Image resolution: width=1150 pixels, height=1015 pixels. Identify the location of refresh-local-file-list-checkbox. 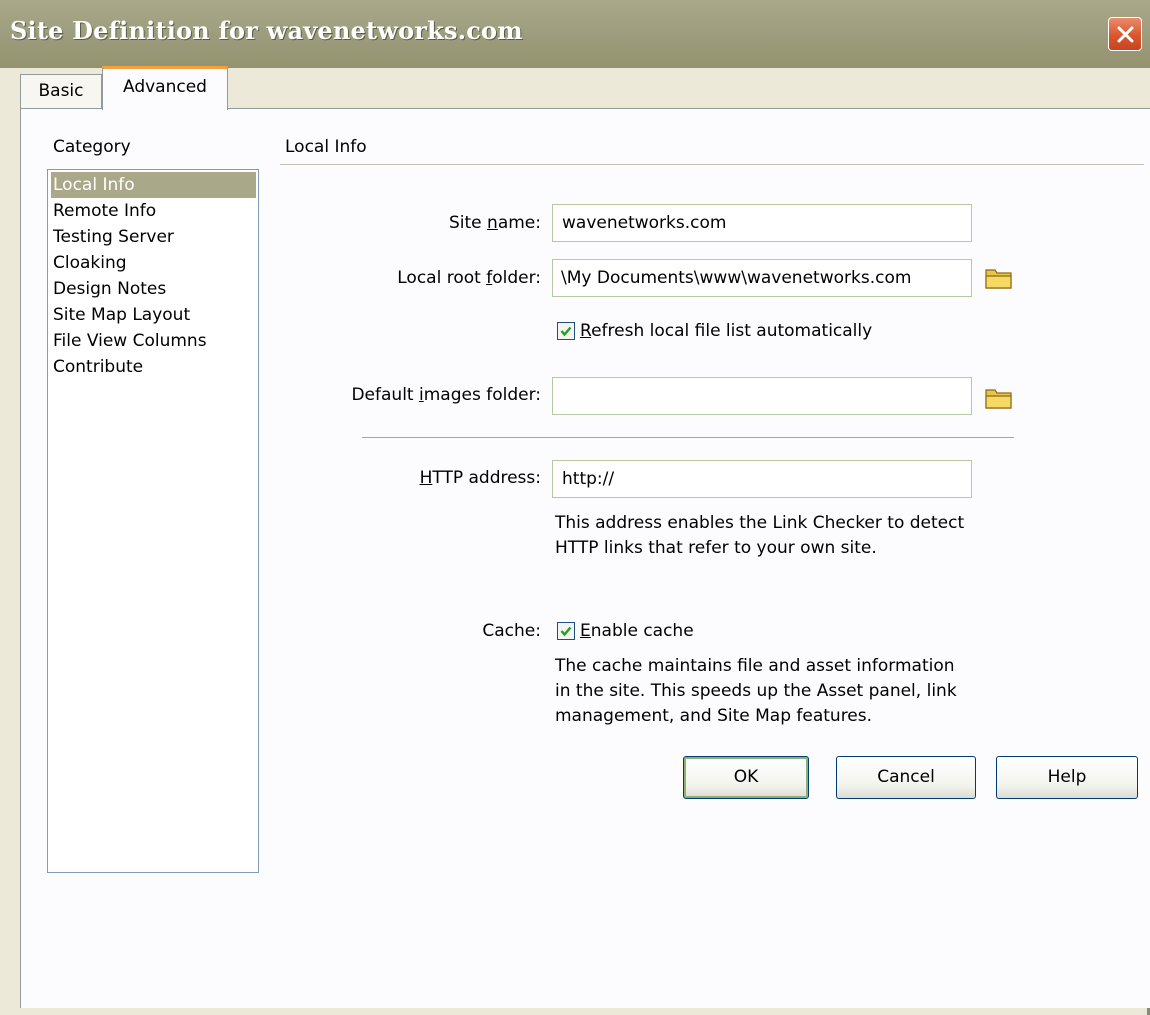
(566, 331).